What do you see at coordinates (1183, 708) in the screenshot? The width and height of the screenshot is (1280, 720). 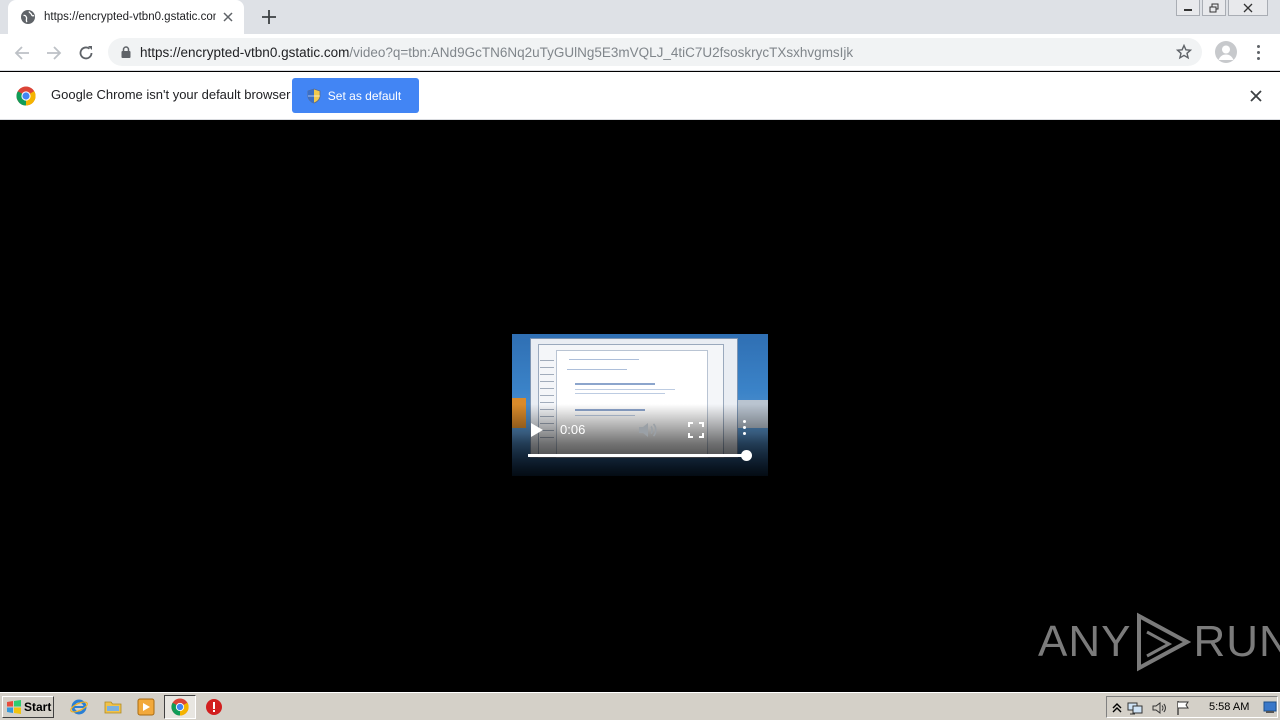 I see `action-center-flag-icon` at bounding box center [1183, 708].